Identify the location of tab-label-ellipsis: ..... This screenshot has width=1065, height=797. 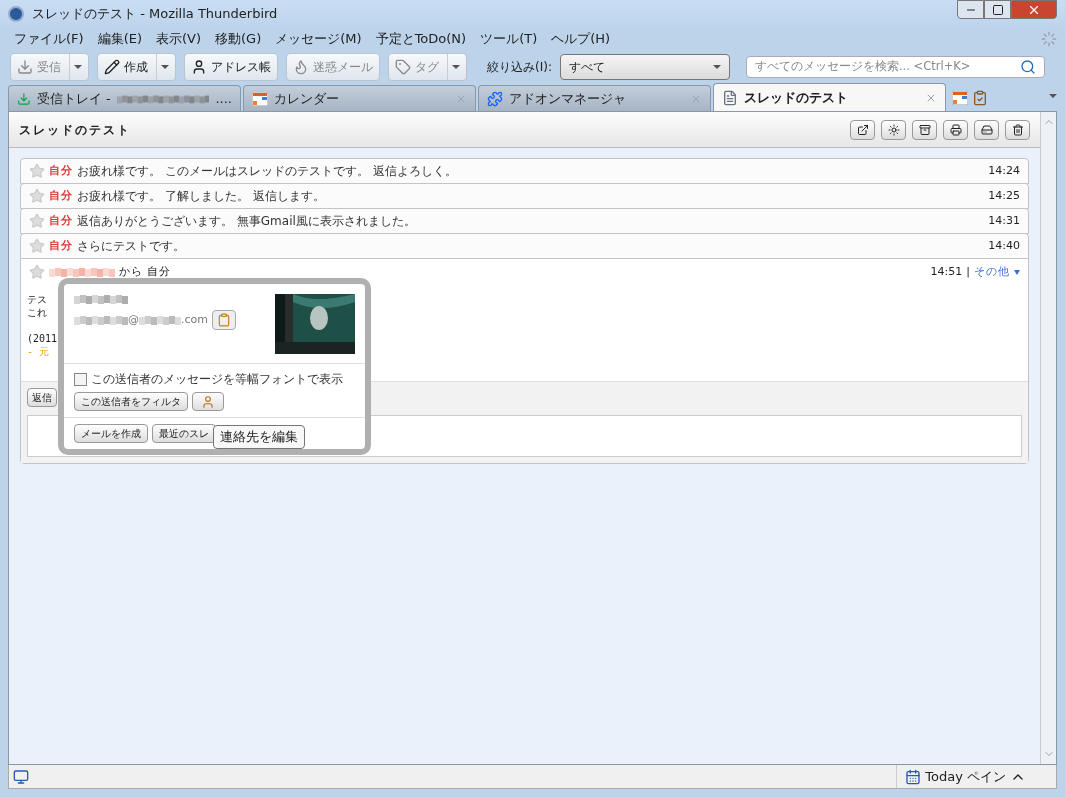
(223, 98).